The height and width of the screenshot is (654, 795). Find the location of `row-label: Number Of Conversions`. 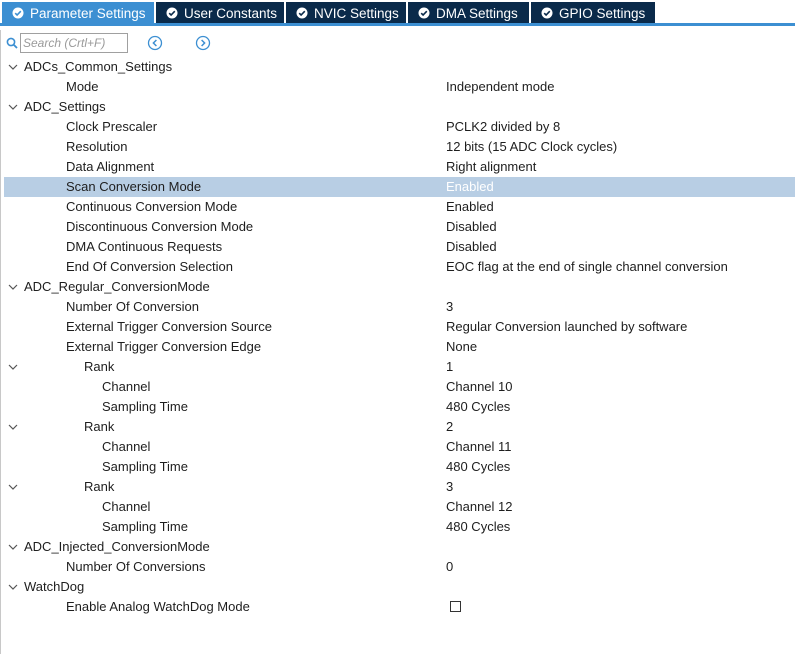

row-label: Number Of Conversions is located at coordinates (136, 566).